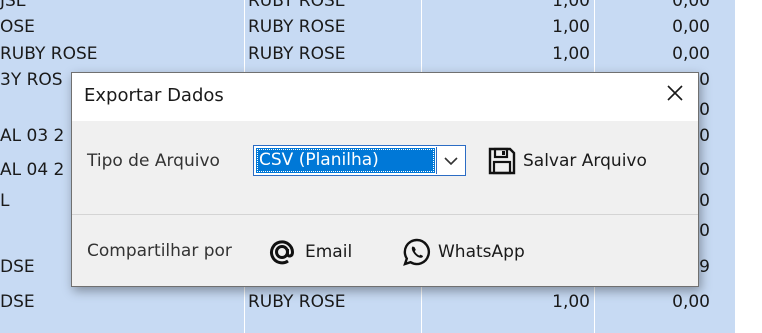 The width and height of the screenshot is (762, 333). I want to click on save-file-label: Salvar Arquivo, so click(585, 161).